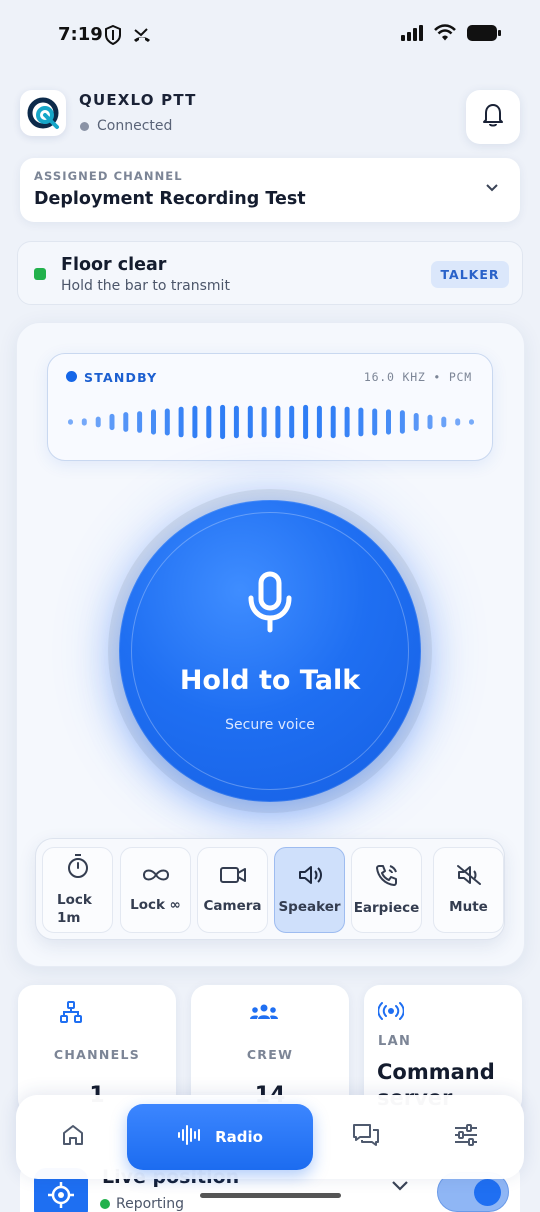 The height and width of the screenshot is (1212, 540). What do you see at coordinates (73, 1137) in the screenshot?
I see `nav-home` at bounding box center [73, 1137].